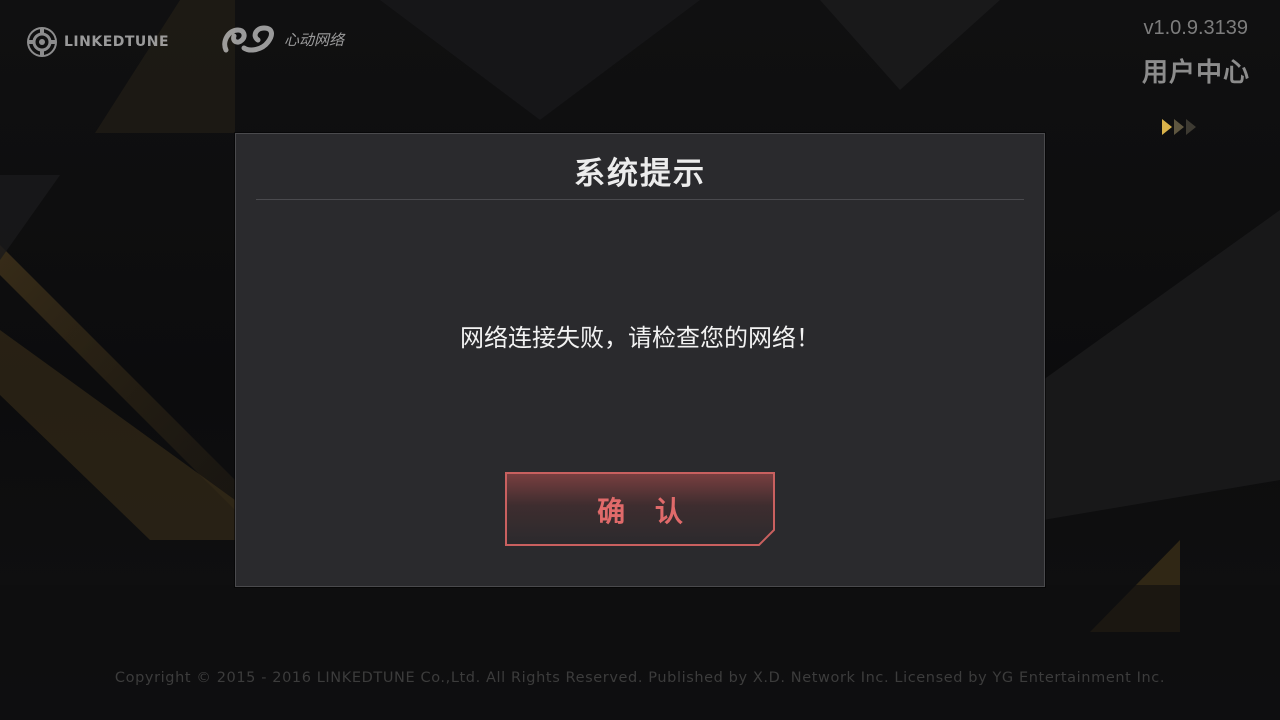 The image size is (1280, 720). Describe the element at coordinates (640, 174) in the screenshot. I see `dialog-title: 系统提示` at that location.